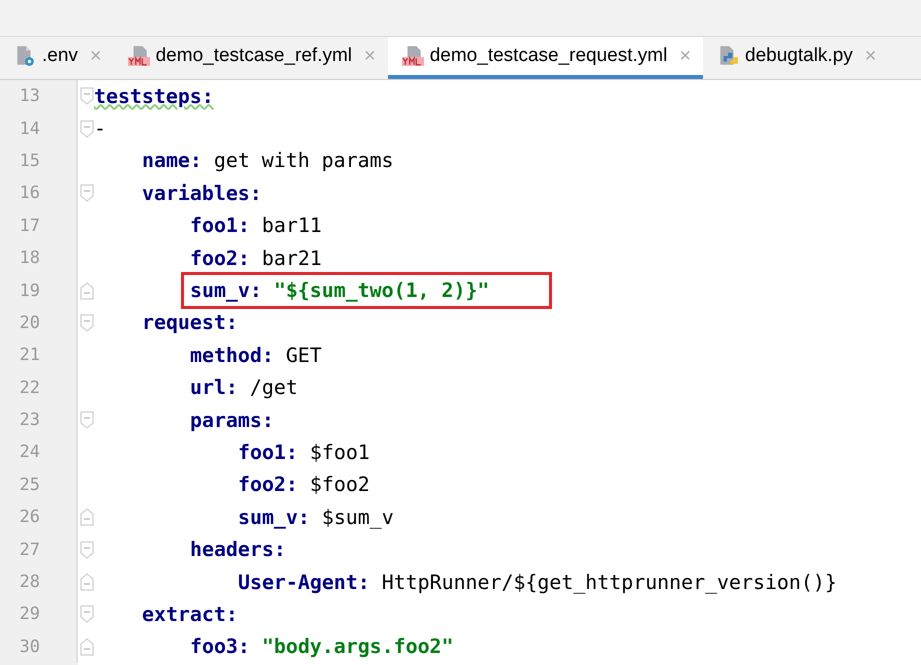 The image size is (921, 665). I want to click on yaml-key: teststeps:, so click(154, 96).